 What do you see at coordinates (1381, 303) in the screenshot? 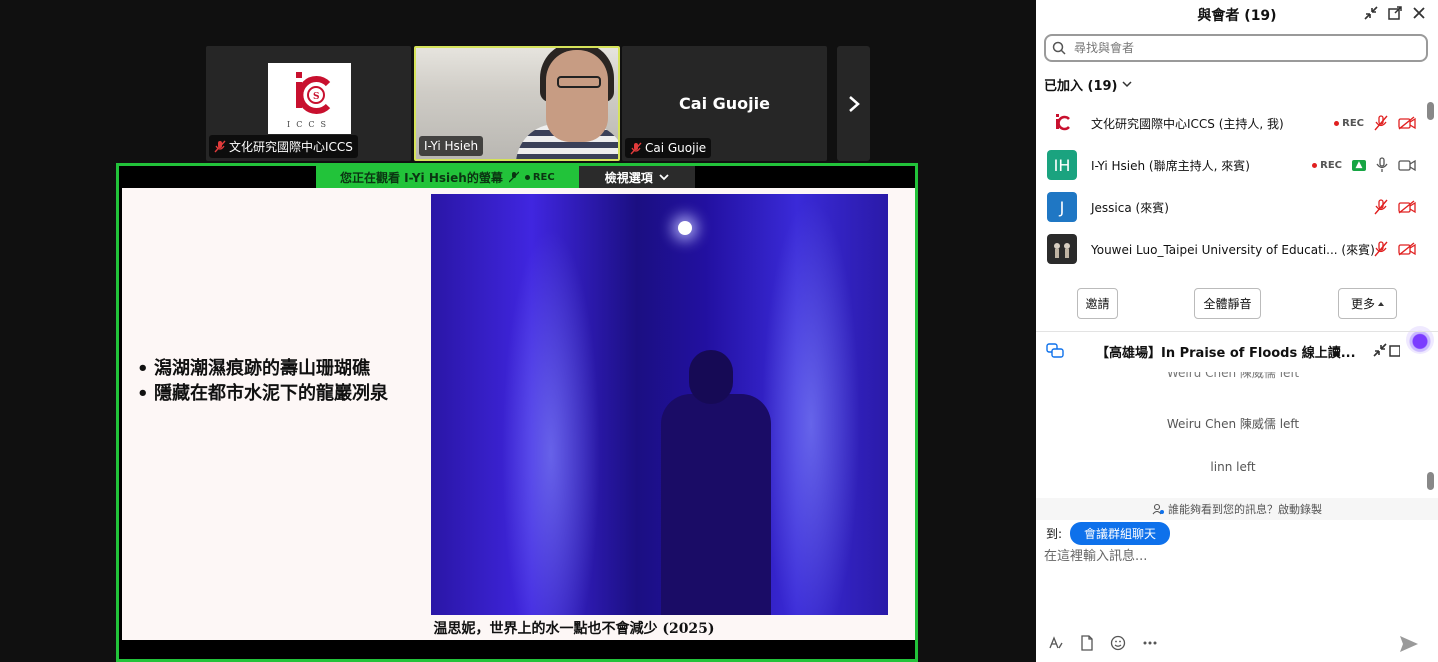
I see `caret-up-icon` at bounding box center [1381, 303].